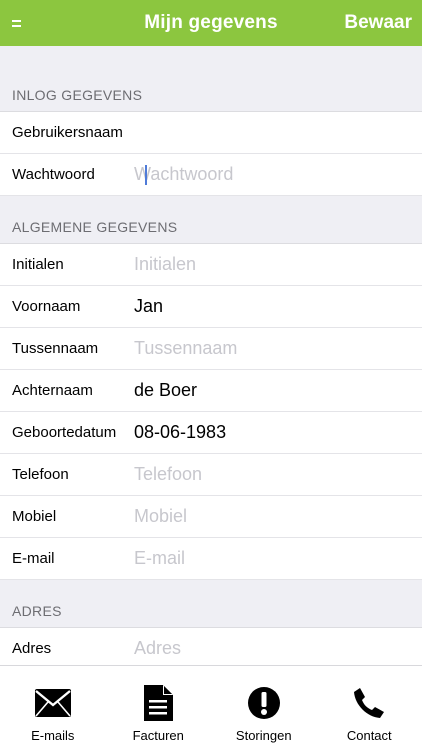  I want to click on lastname-input, so click(278, 390).